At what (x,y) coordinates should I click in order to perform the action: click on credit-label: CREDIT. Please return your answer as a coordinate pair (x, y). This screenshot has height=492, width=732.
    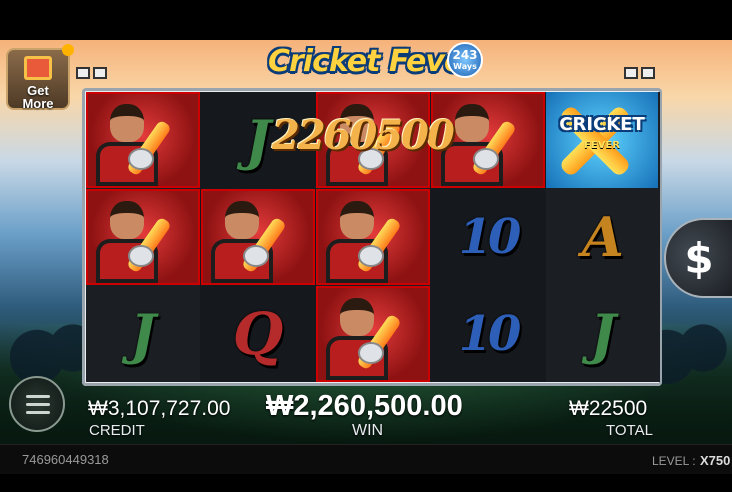
    Looking at the image, I should click on (117, 430).